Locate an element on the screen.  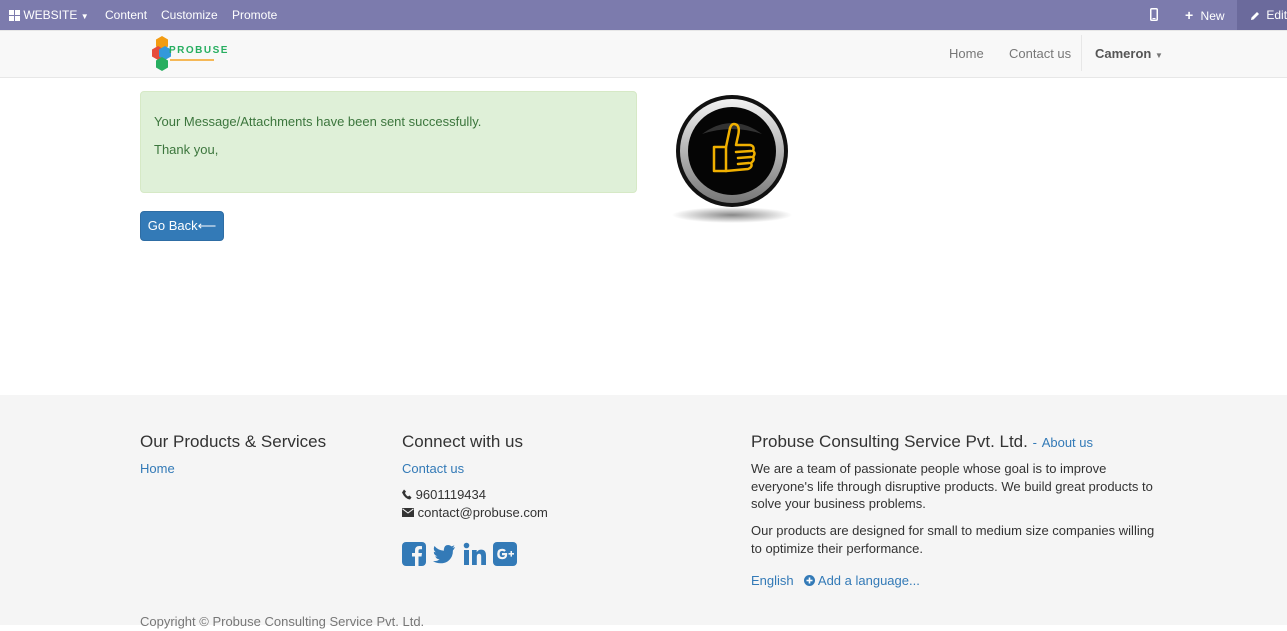
envelope-icon is located at coordinates (408, 512).